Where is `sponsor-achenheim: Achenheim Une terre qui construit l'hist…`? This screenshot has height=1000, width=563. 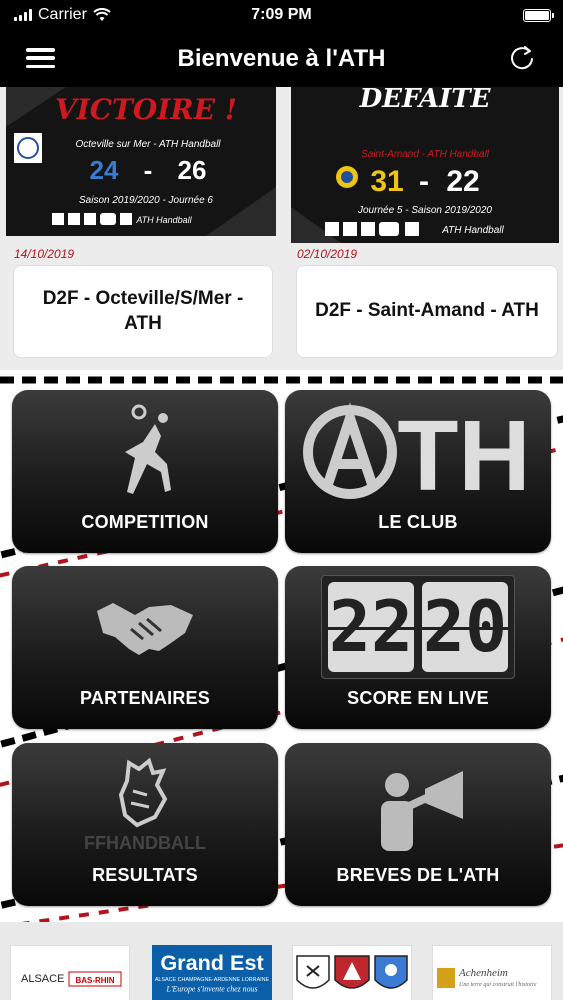 sponsor-achenheim: Achenheim Une terre qui construit l'hist… is located at coordinates (492, 972).